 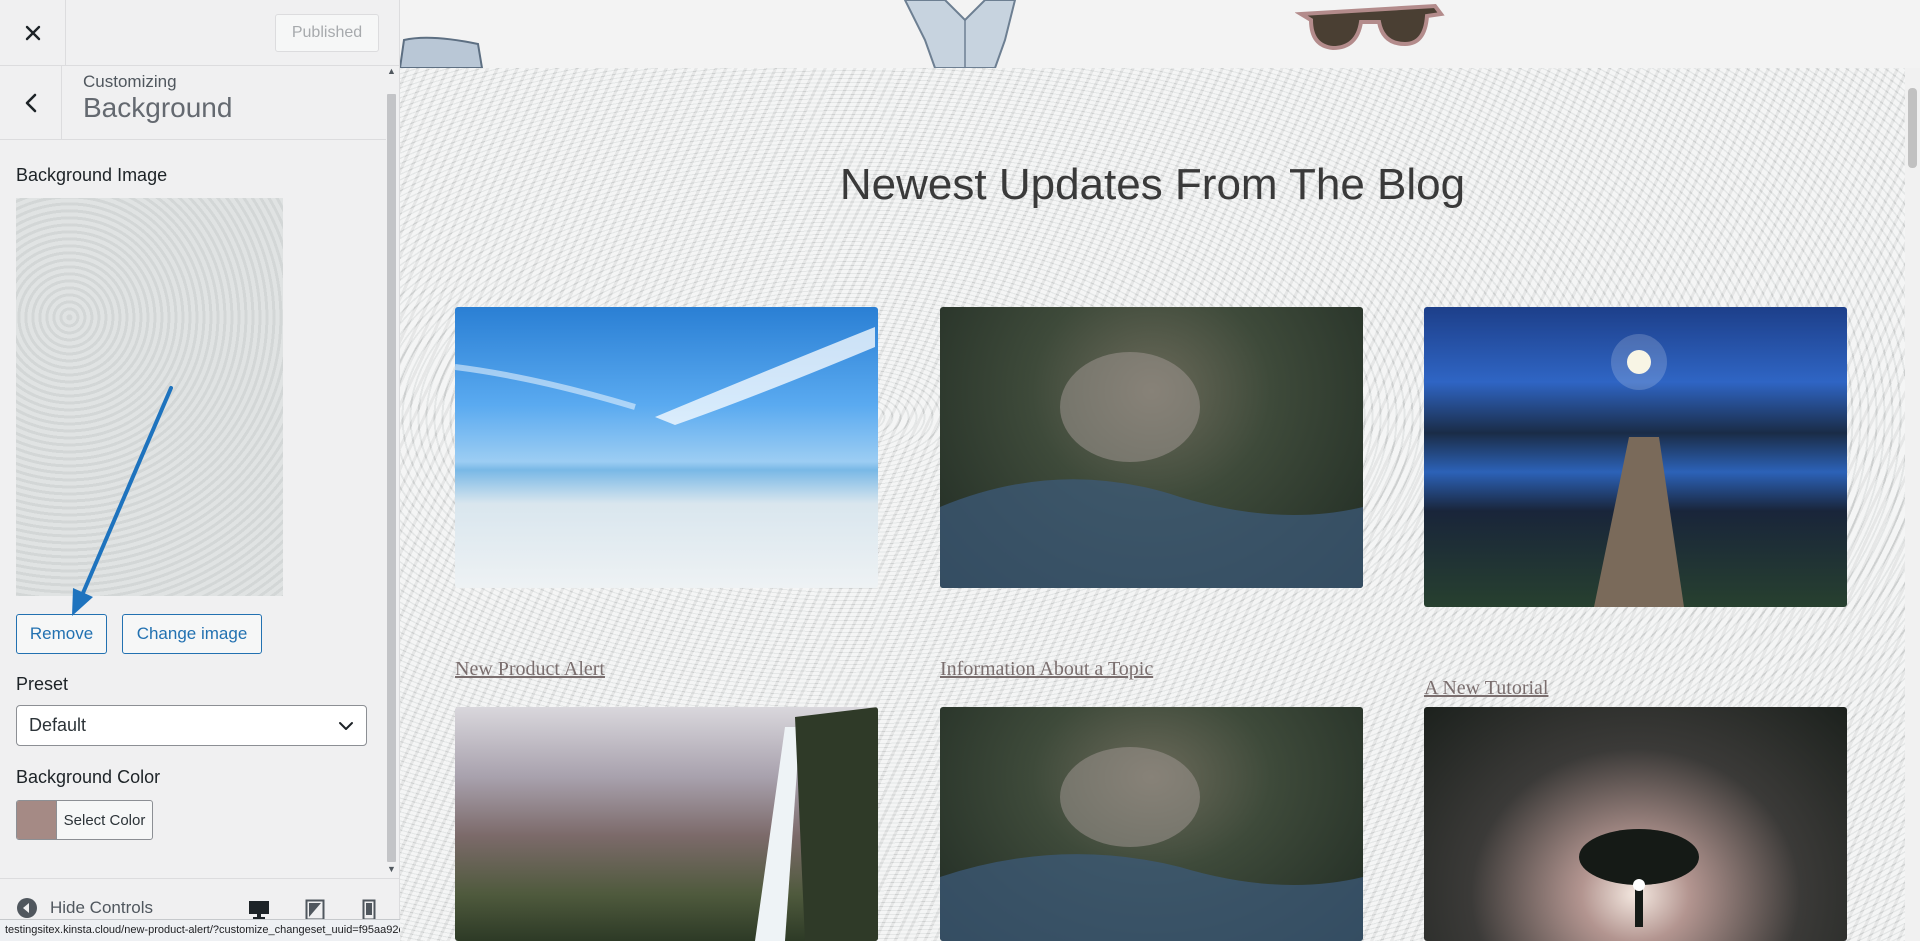 I want to click on shirt-illustration, so click(x=960, y=34).